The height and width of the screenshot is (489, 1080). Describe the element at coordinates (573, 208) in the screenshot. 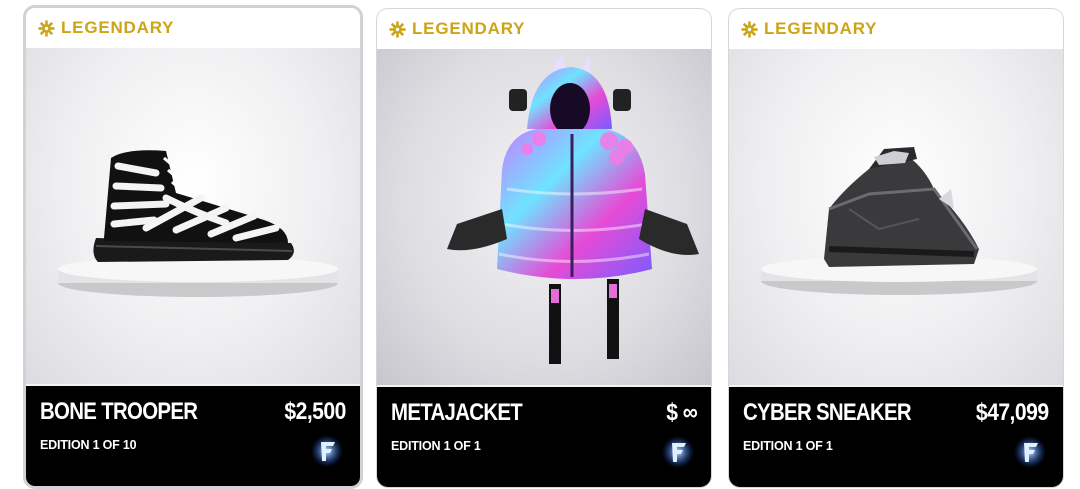

I see `holographic-jacket-image` at that location.